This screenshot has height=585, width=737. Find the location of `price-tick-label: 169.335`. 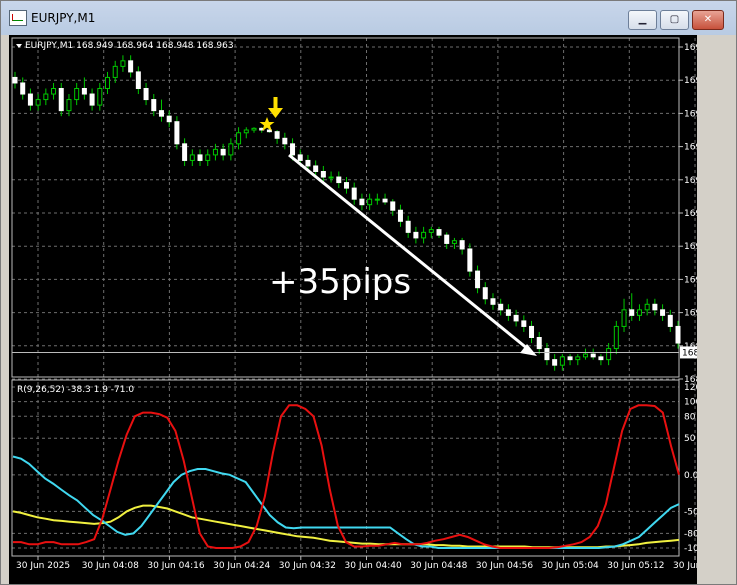

price-tick-label: 169.335 is located at coordinates (690, 148).